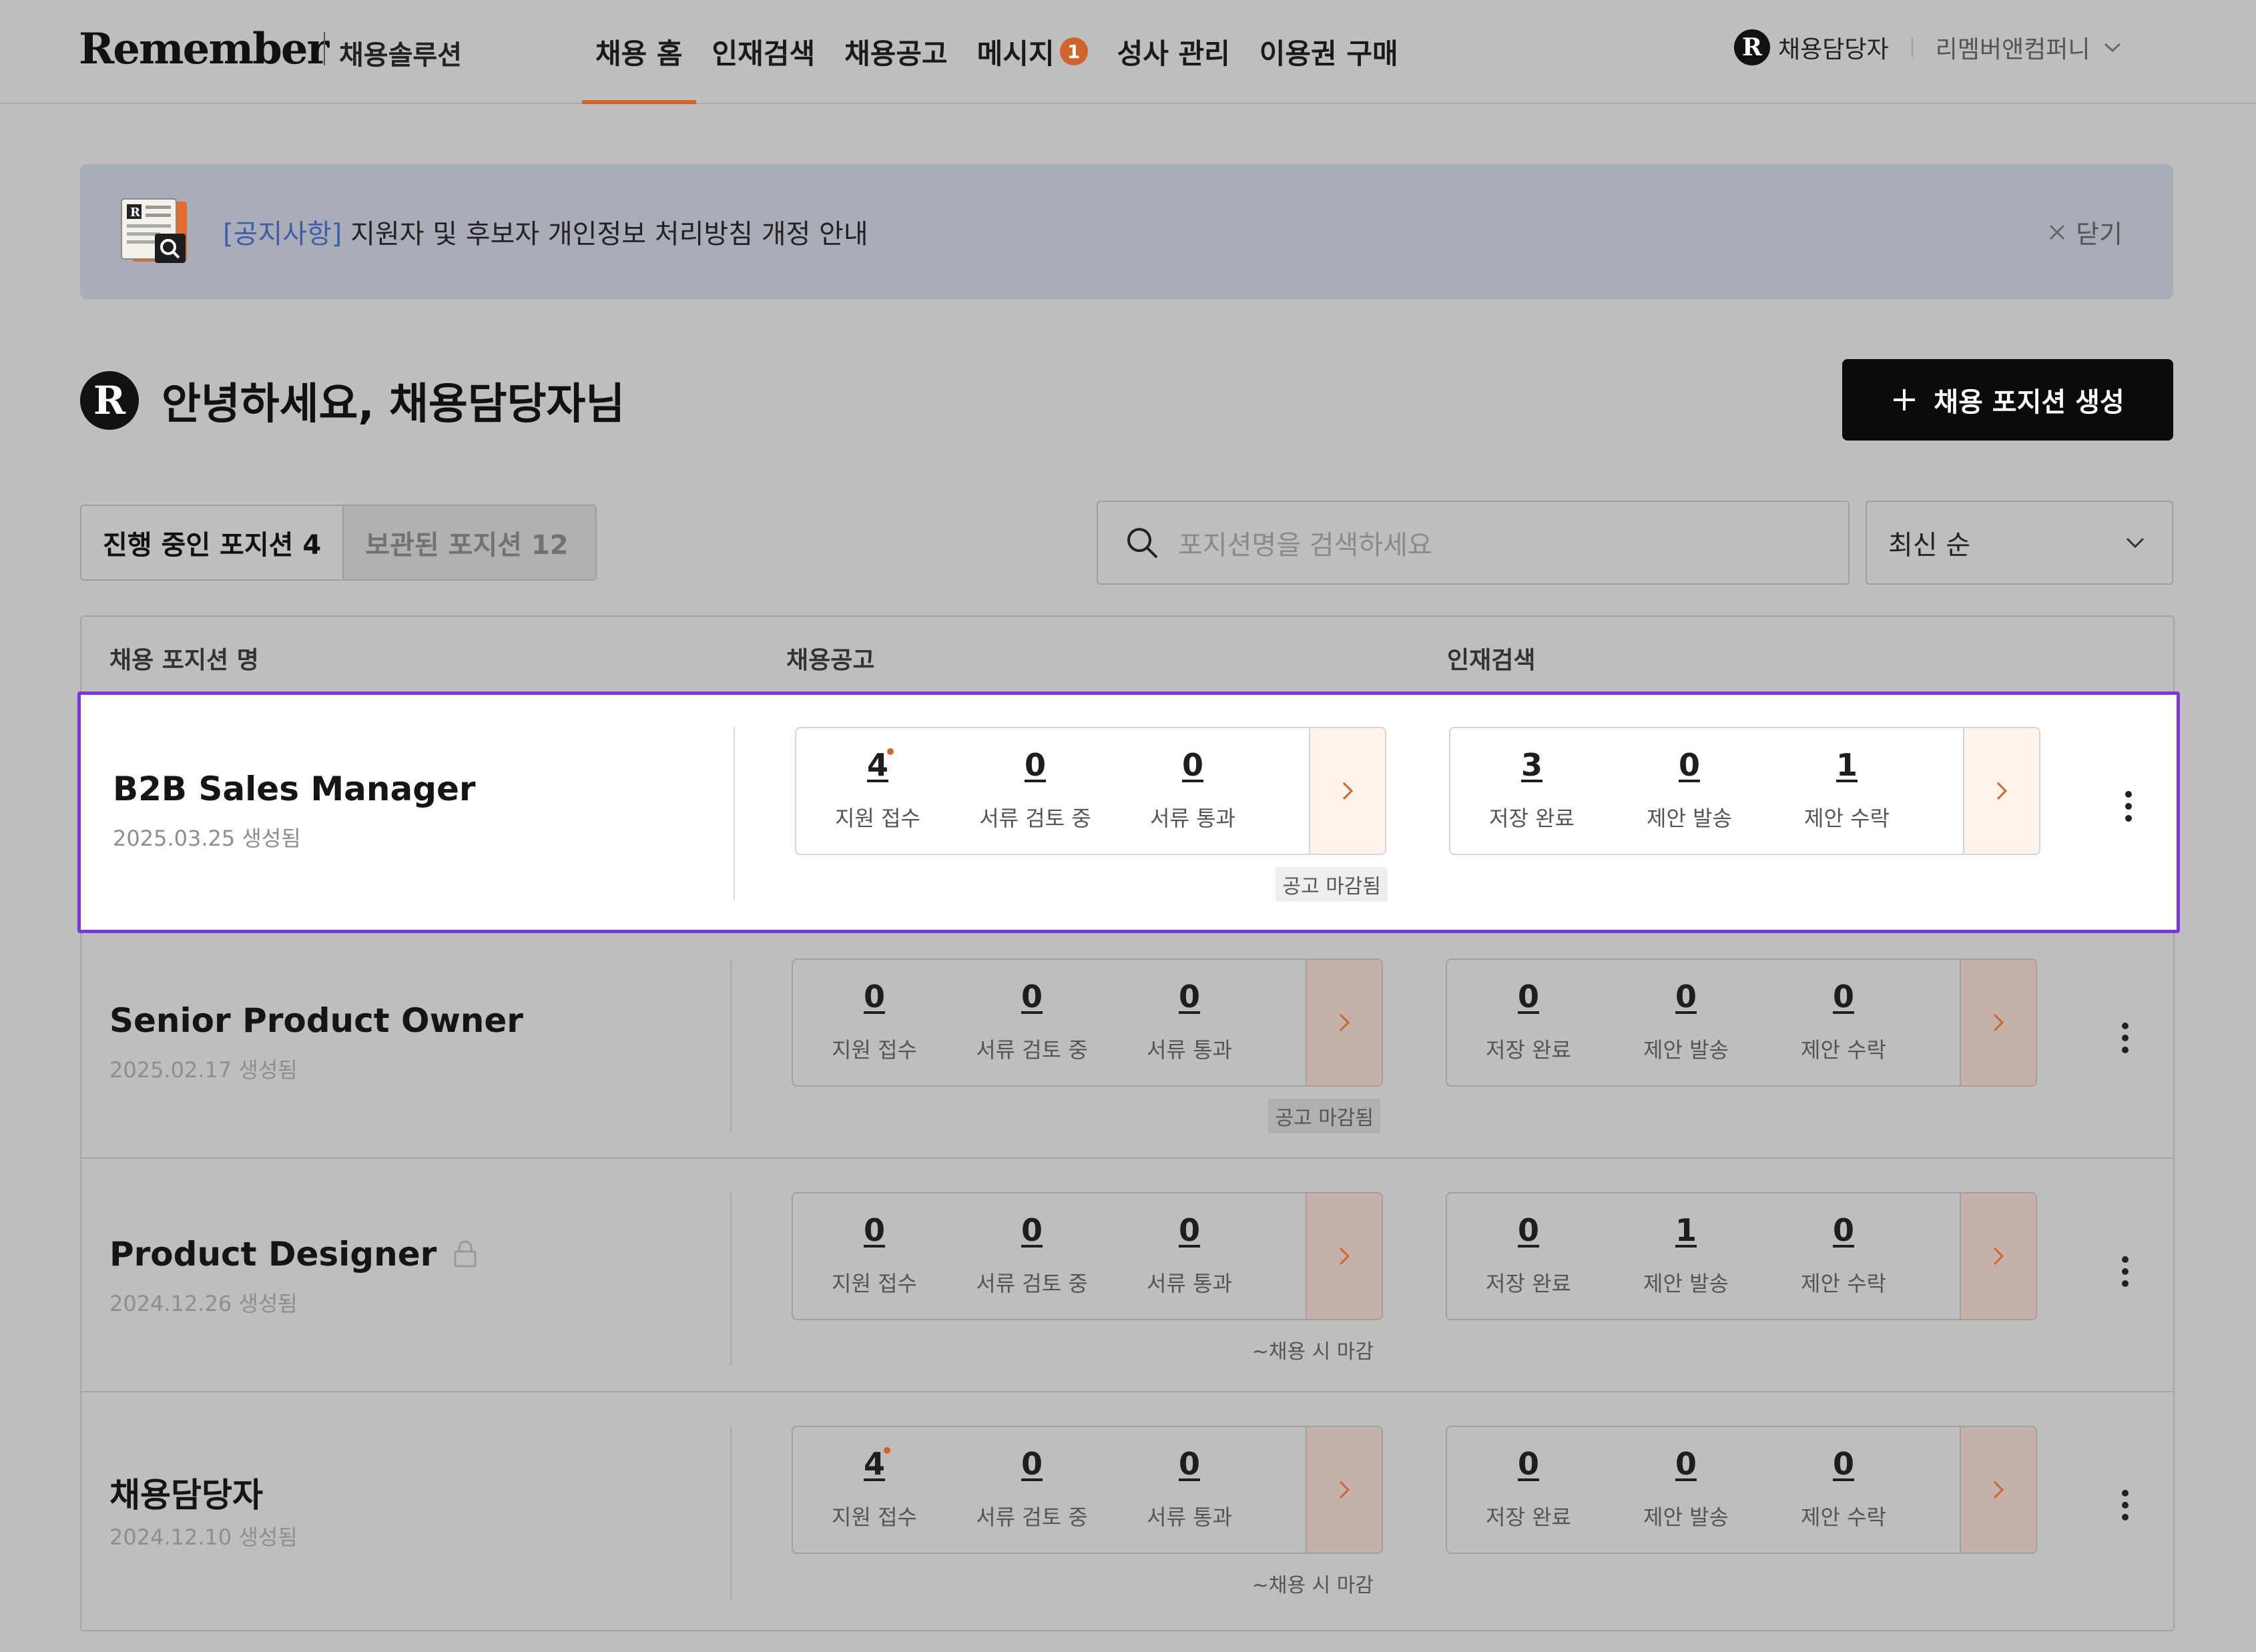 Image resolution: width=2256 pixels, height=1652 pixels. Describe the element at coordinates (1127, 653) in the screenshot. I see `table-header: 채용 포지션 명 채용공고 인재검색` at that location.